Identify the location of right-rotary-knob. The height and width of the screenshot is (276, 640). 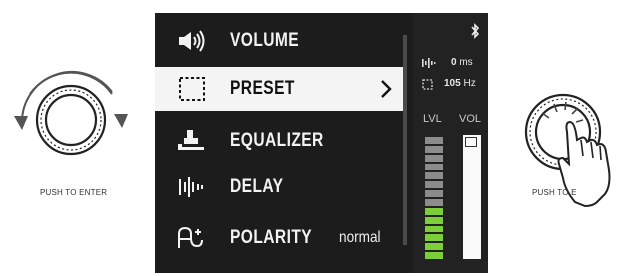
(572, 155).